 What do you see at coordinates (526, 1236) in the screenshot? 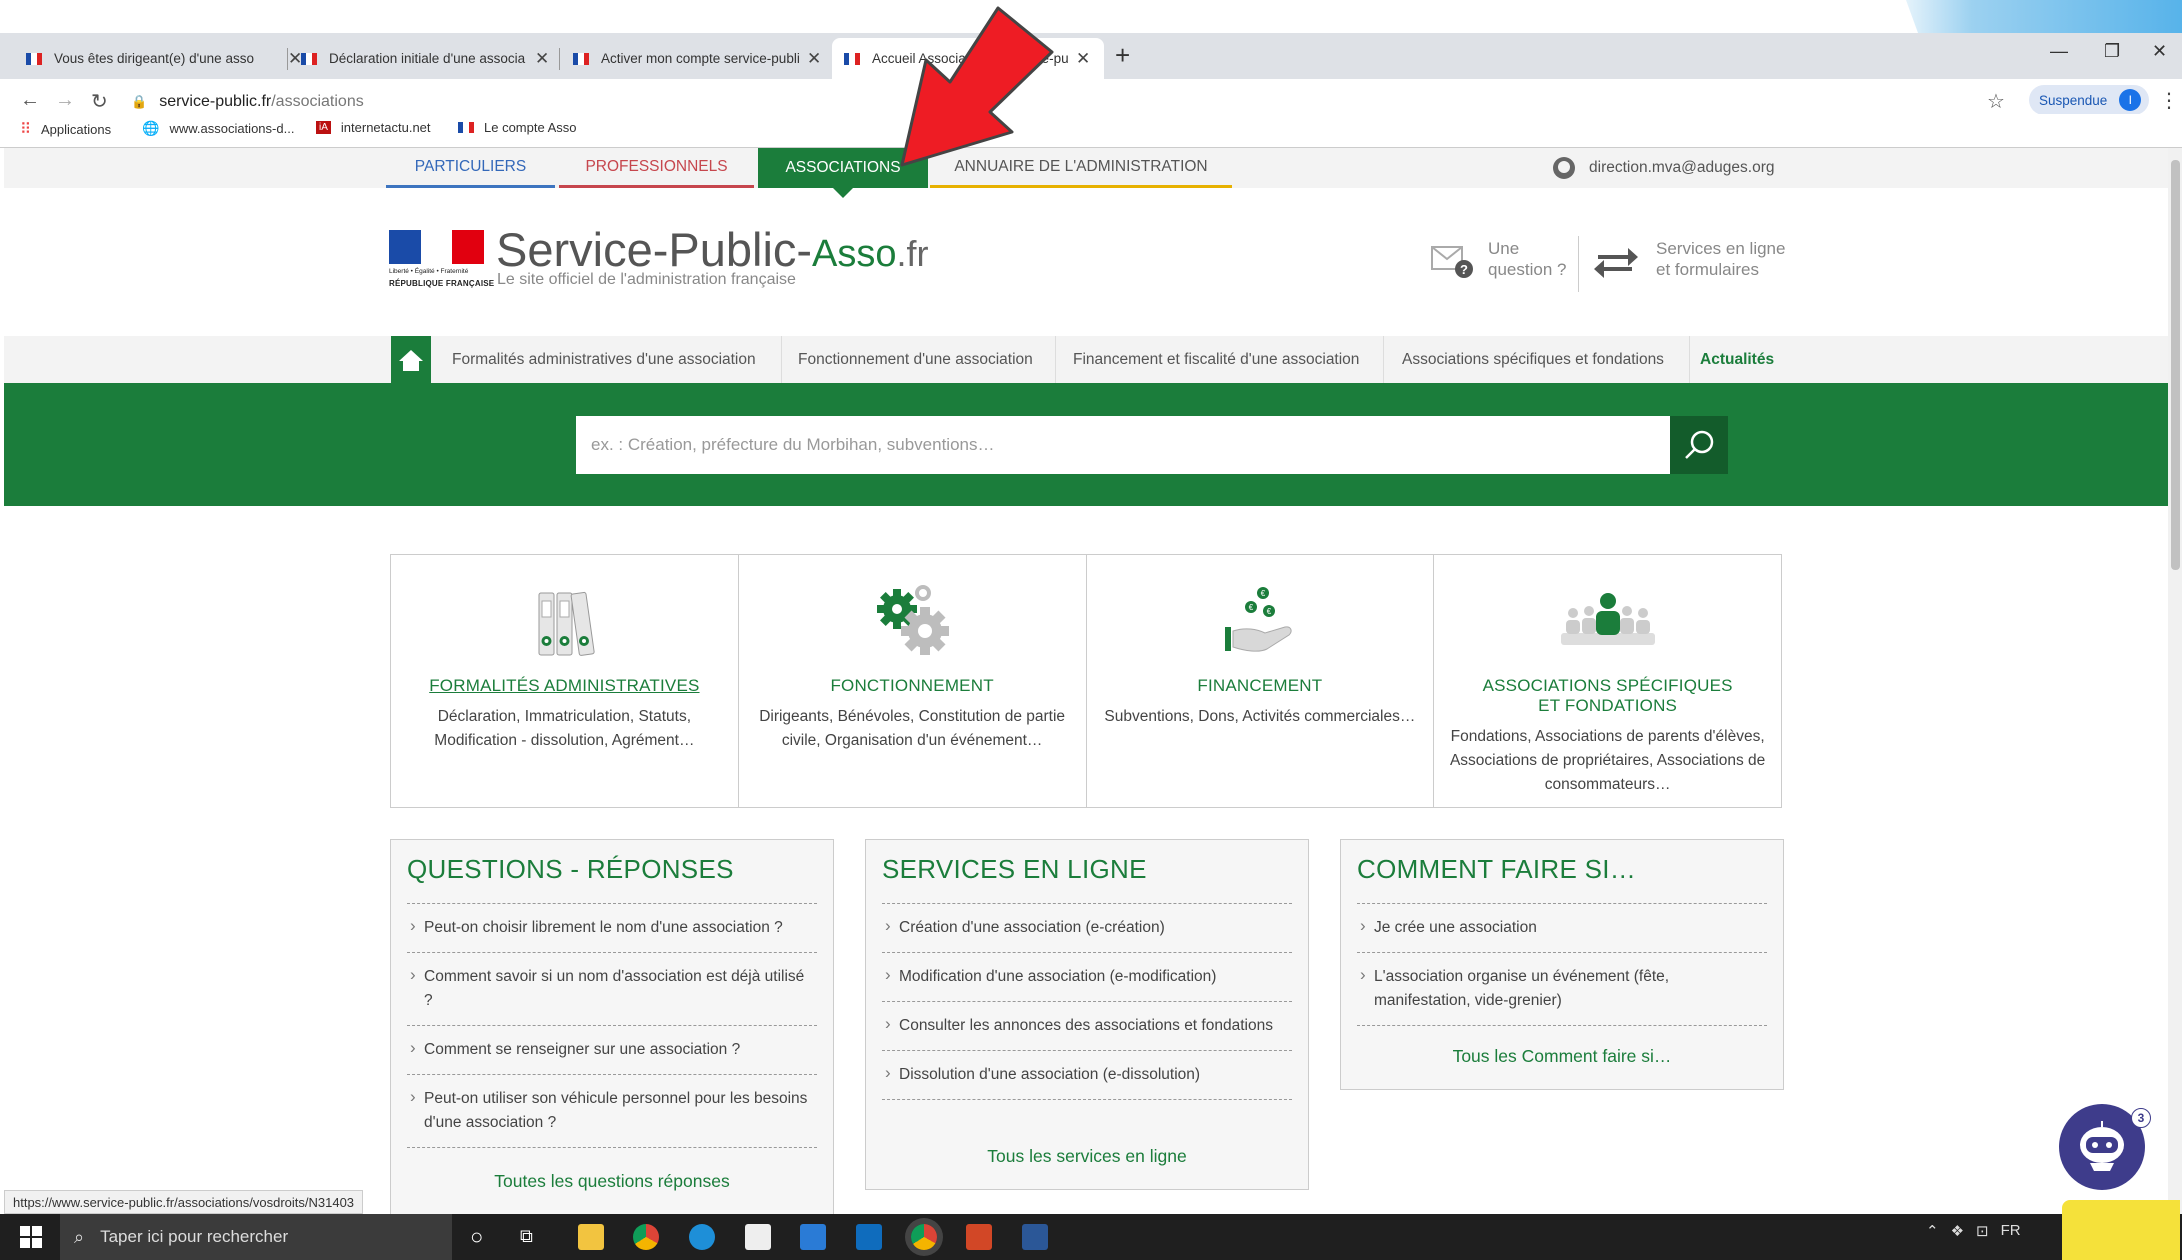
I see `task-view-icon: ⧉` at bounding box center [526, 1236].